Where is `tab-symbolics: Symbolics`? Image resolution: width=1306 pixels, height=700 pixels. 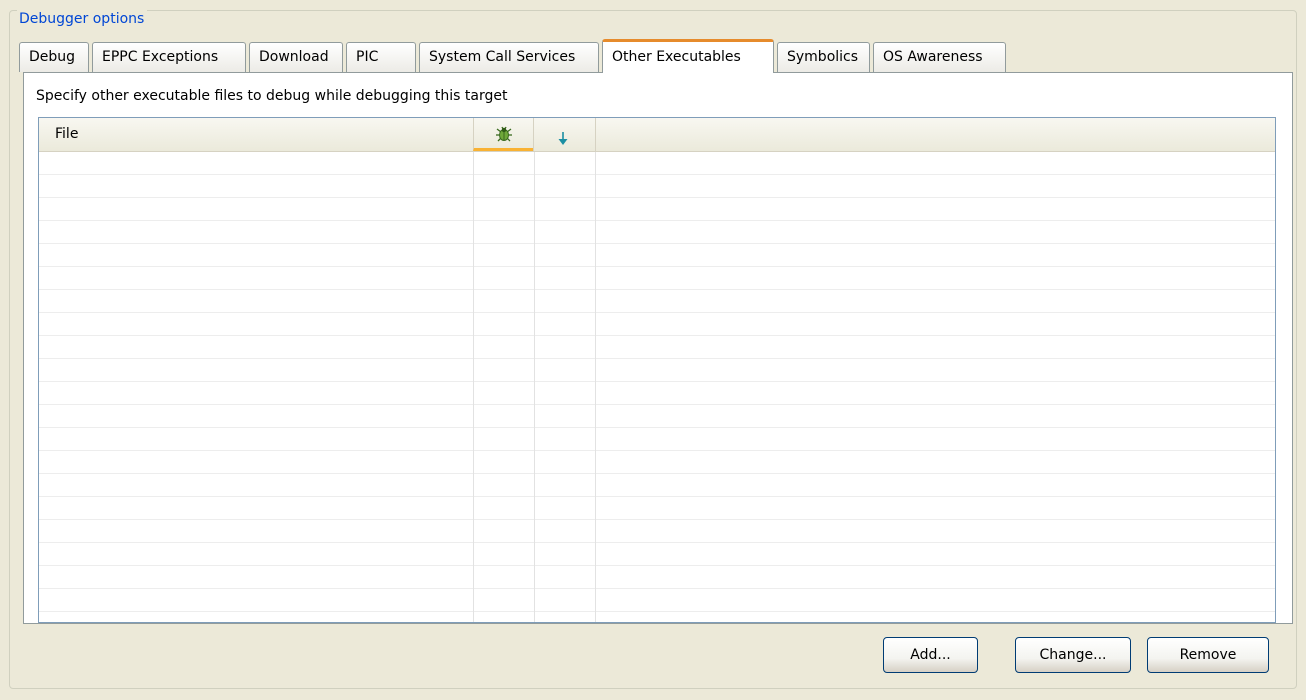 tab-symbolics: Symbolics is located at coordinates (823, 57).